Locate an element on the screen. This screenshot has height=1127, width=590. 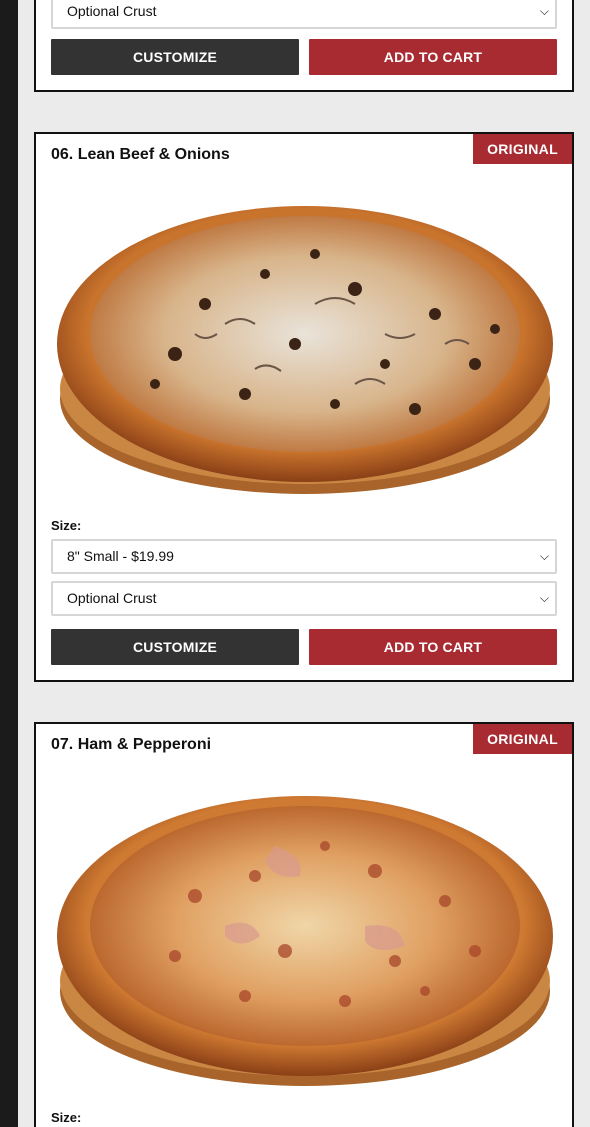
size-select: 8" Small - $19.99 ⌵ is located at coordinates (304, 556).